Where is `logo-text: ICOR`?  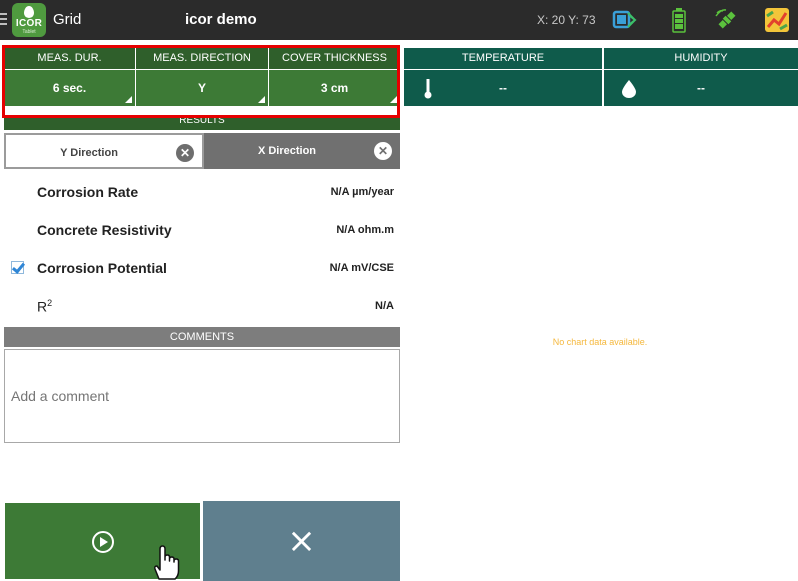
logo-text: ICOR is located at coordinates (29, 23).